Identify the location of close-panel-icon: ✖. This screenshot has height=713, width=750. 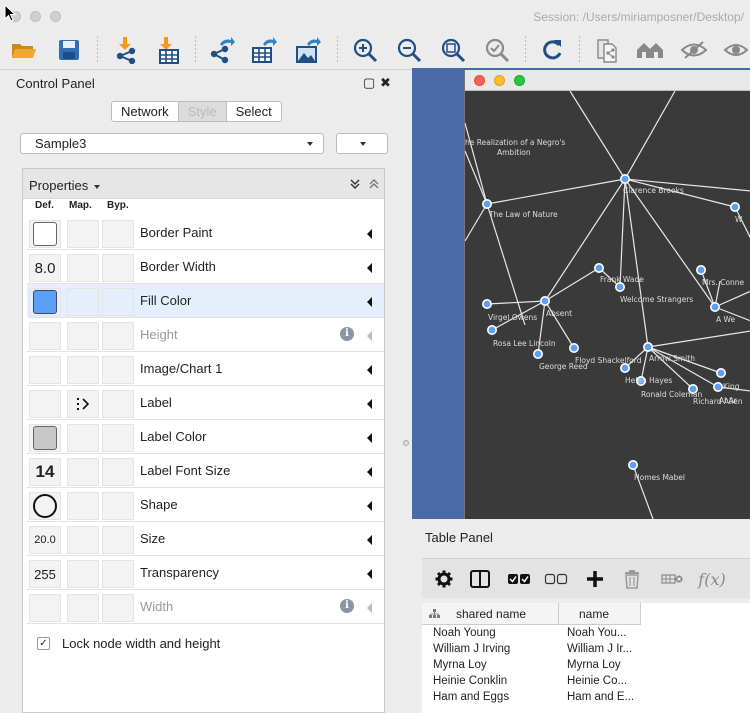
(385, 83).